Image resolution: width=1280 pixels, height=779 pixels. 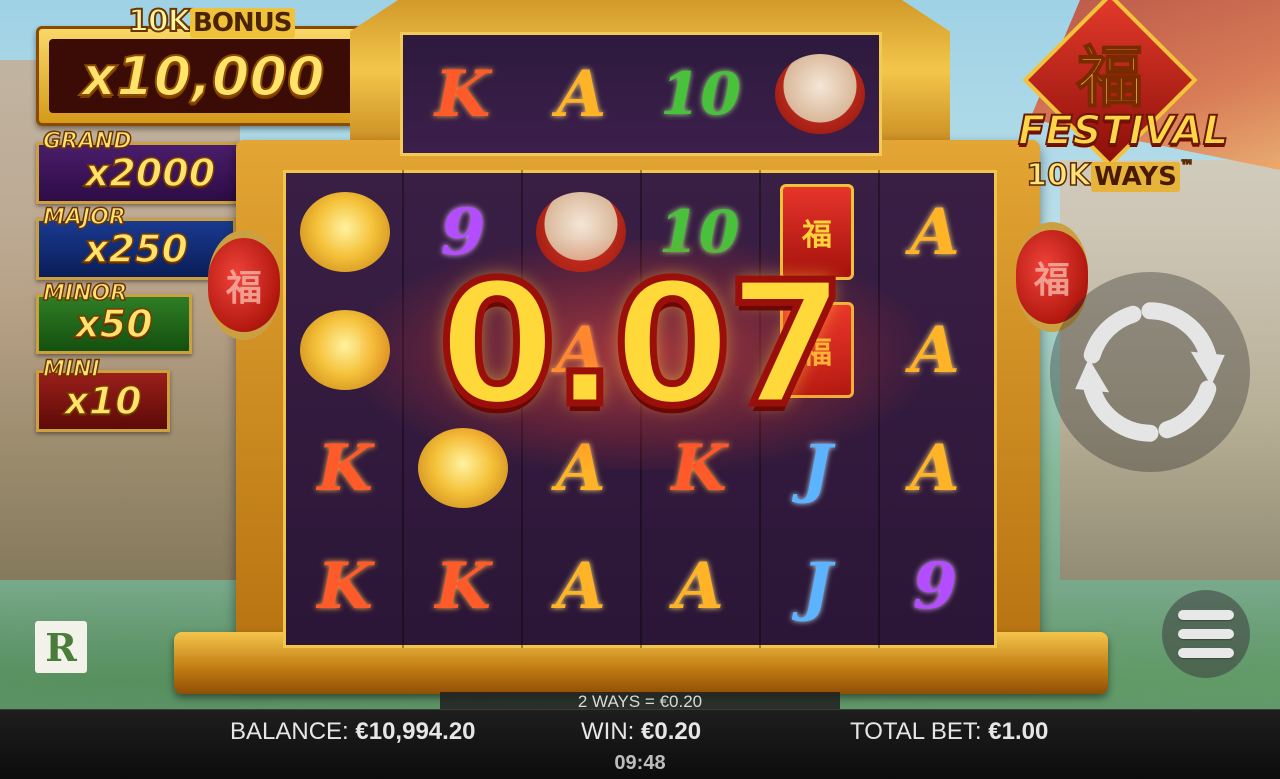 I want to click on reel-symbol-drum, so click(x=819, y=94).